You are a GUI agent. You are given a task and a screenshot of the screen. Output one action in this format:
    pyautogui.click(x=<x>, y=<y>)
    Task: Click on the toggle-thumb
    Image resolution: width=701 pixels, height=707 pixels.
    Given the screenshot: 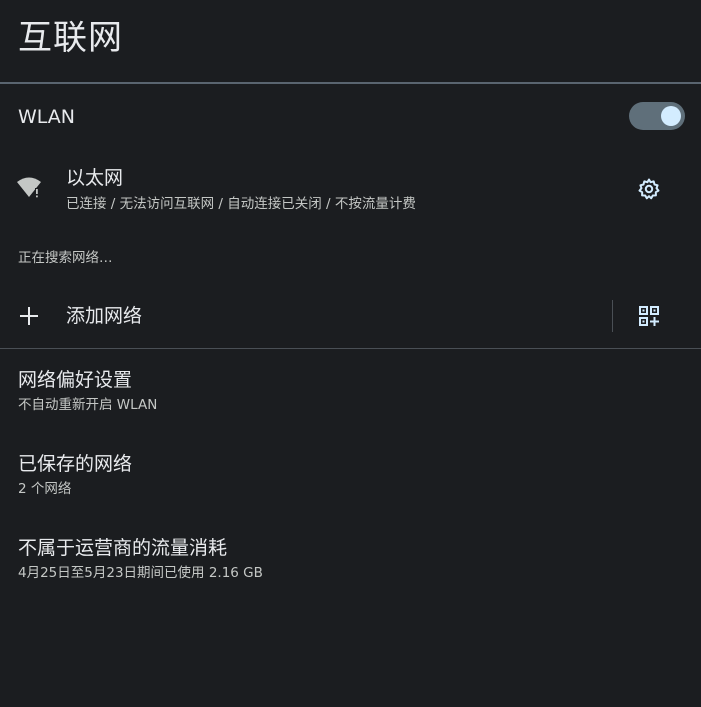 What is the action you would take?
    pyautogui.click(x=671, y=116)
    